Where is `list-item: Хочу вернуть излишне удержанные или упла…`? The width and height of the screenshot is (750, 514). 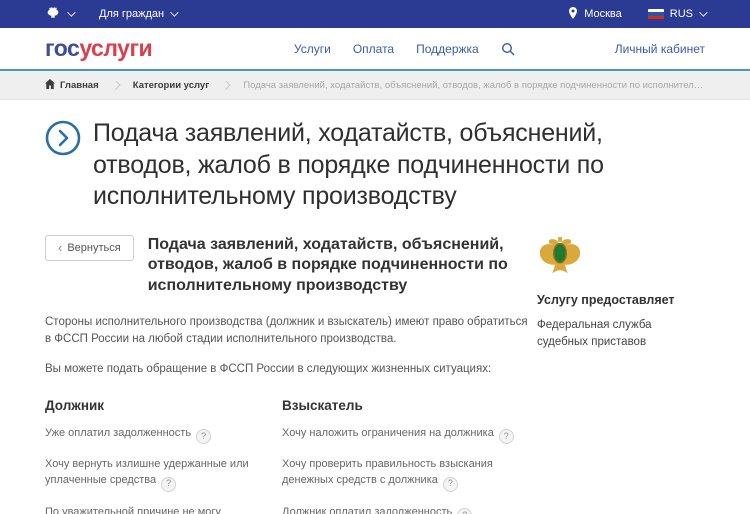 list-item: Хочу вернуть излишне удержанные или упла… is located at coordinates (157, 474).